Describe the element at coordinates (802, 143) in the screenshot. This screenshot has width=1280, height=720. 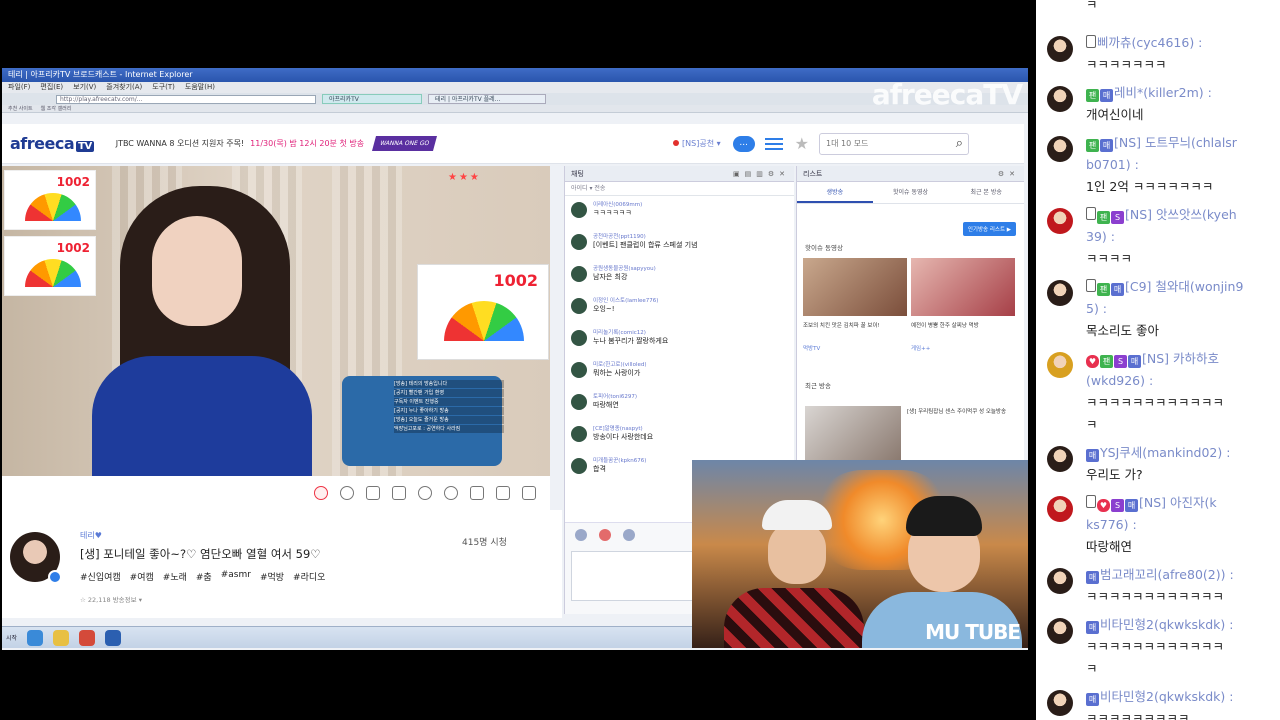
I see `star-icon: ★` at that location.